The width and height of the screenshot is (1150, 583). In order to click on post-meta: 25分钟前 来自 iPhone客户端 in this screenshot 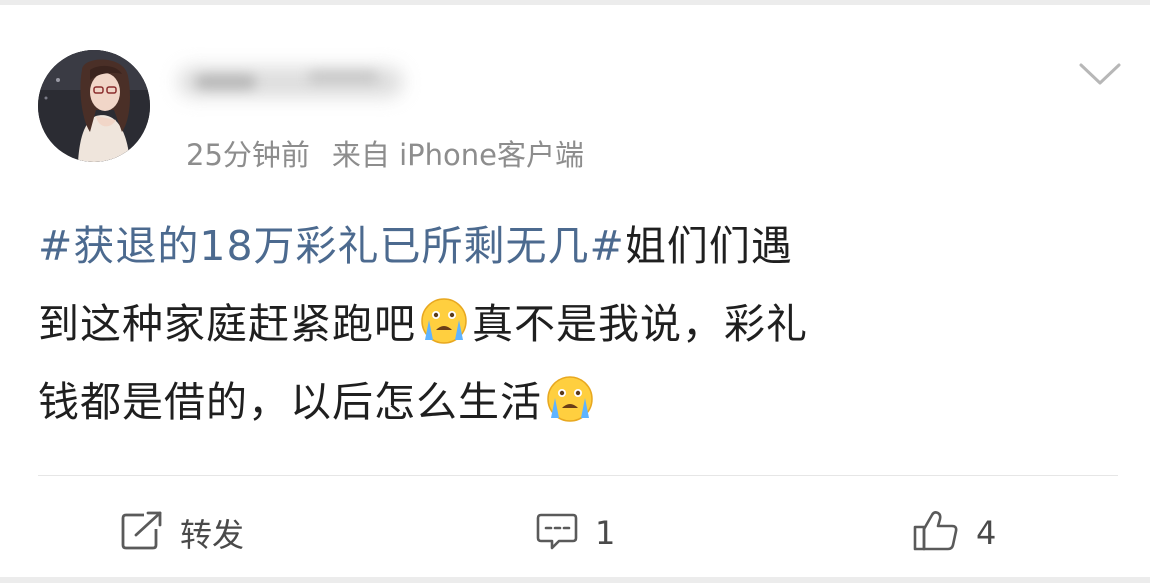, I will do `click(385, 155)`.